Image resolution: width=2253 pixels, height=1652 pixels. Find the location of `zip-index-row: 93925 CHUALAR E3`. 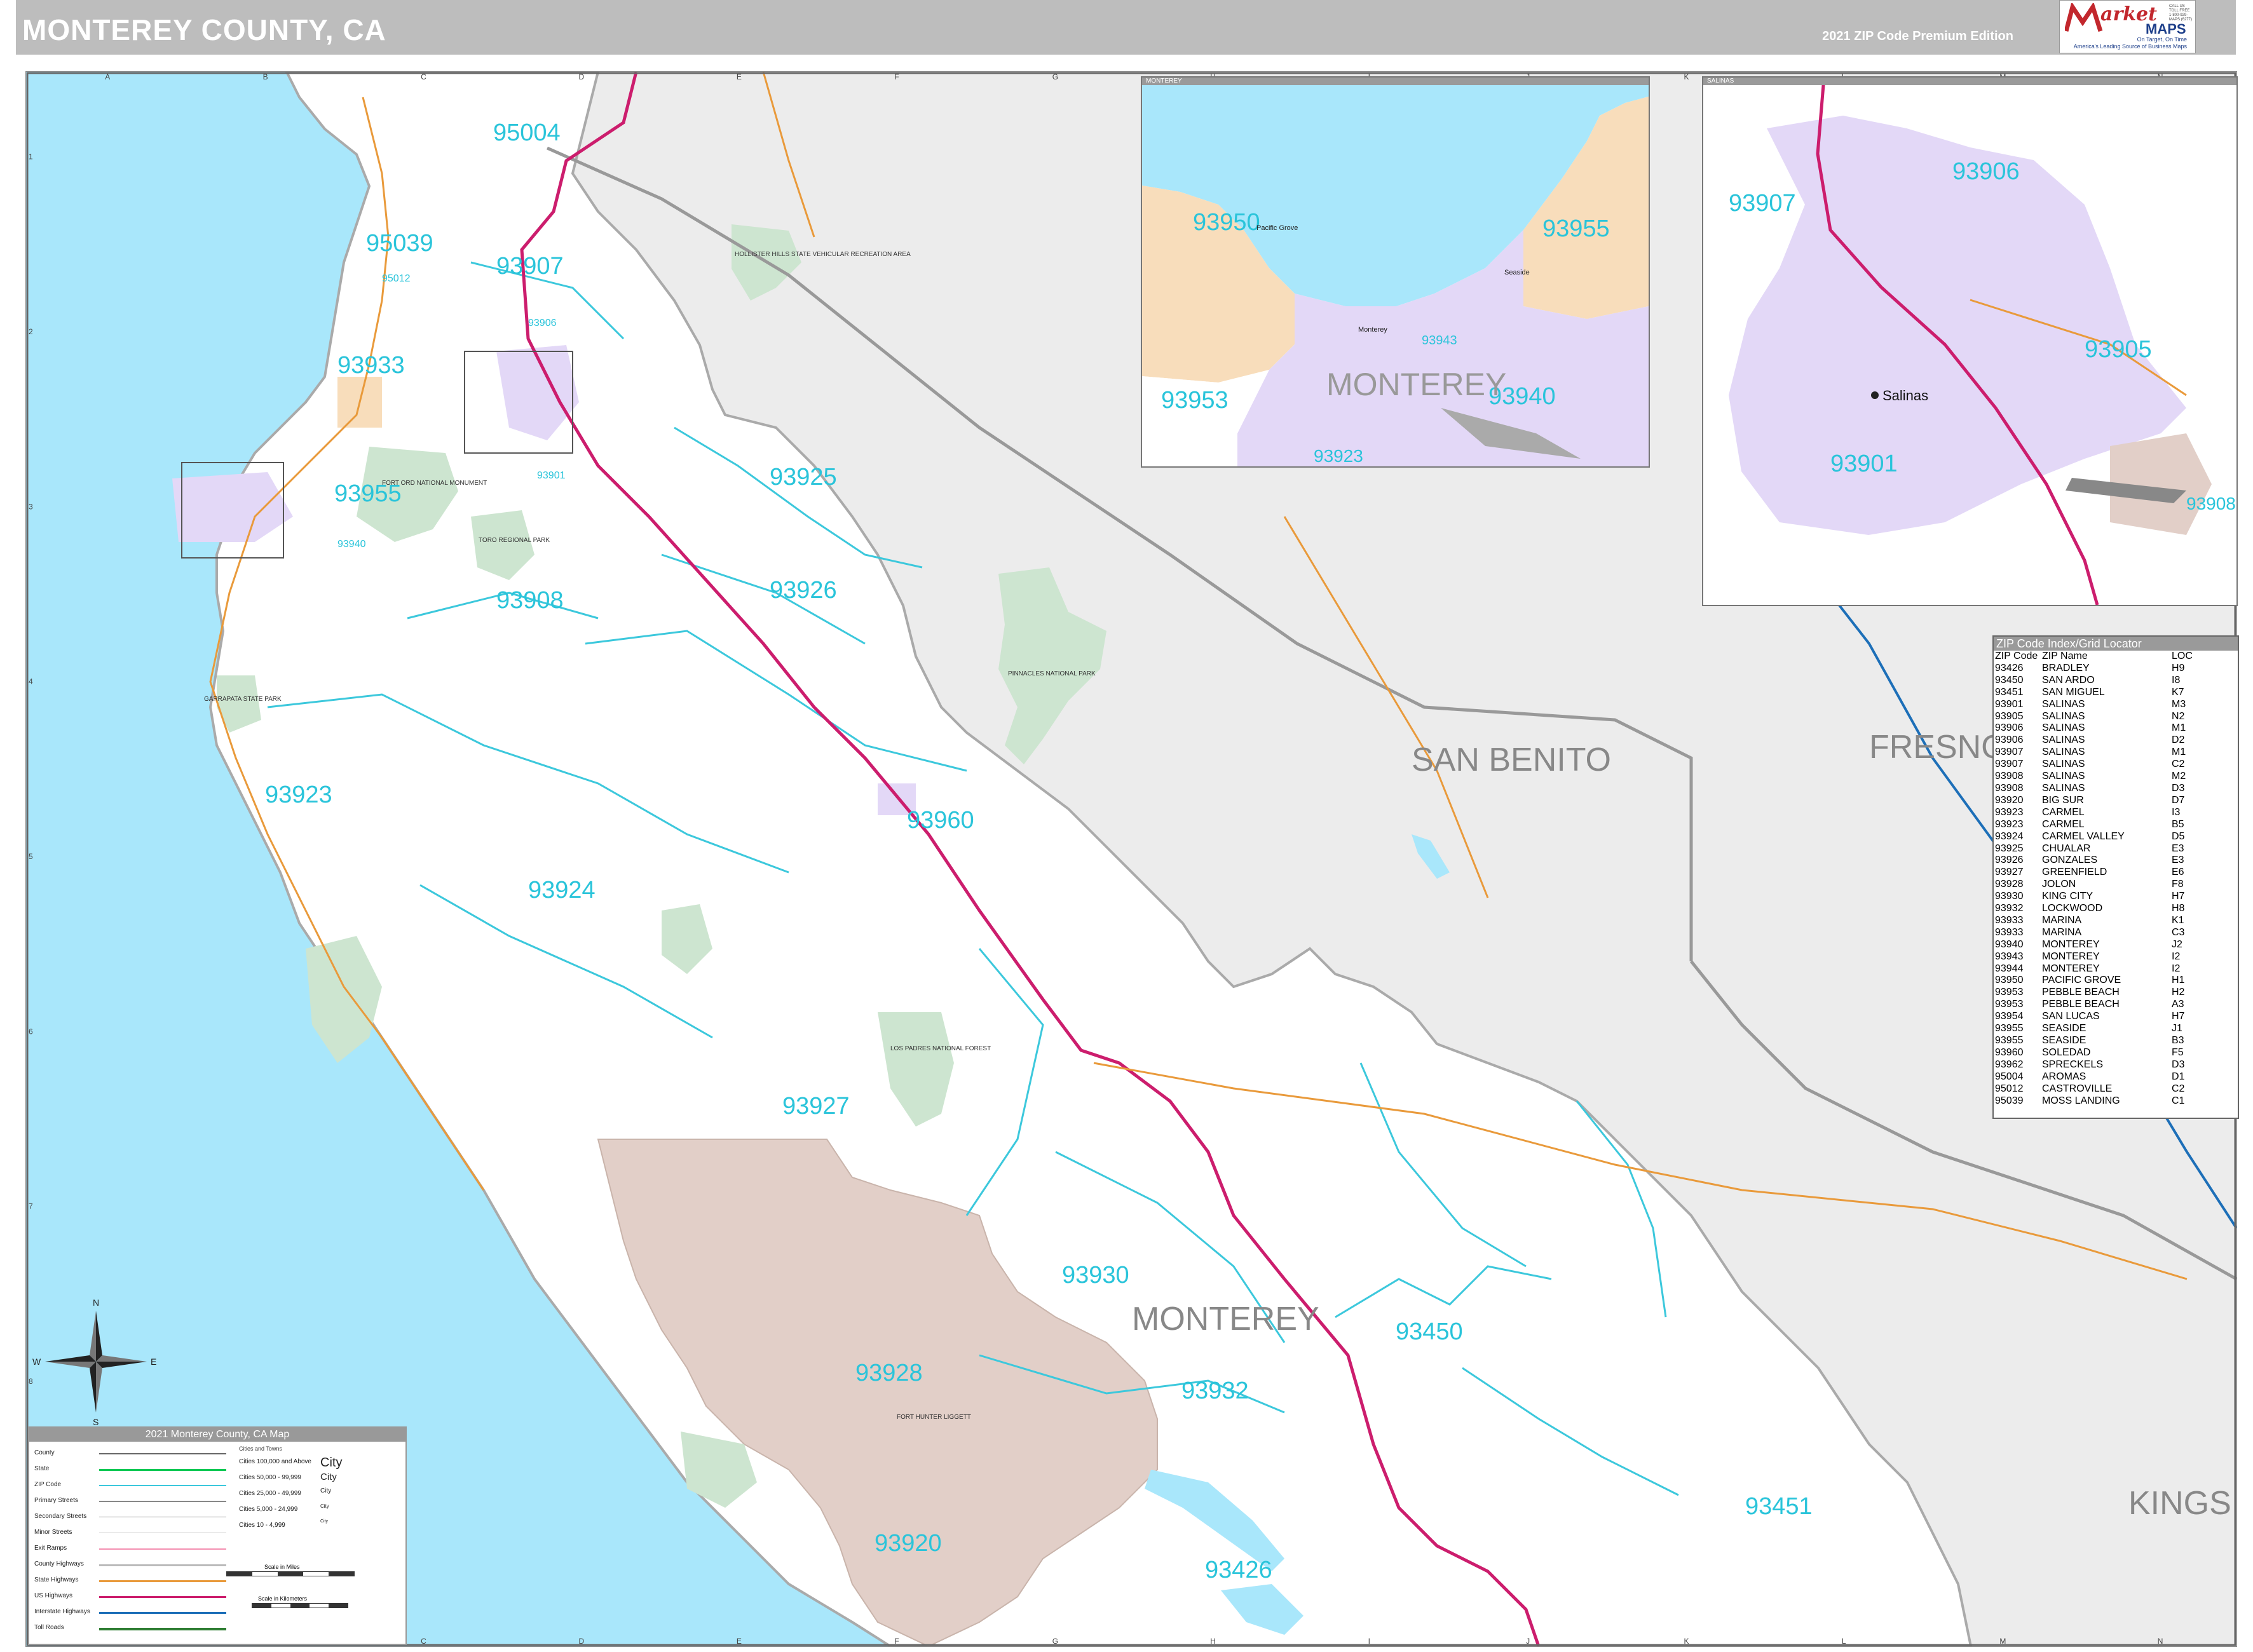

zip-index-row: 93925 CHUALAR E3 is located at coordinates (2103, 849).